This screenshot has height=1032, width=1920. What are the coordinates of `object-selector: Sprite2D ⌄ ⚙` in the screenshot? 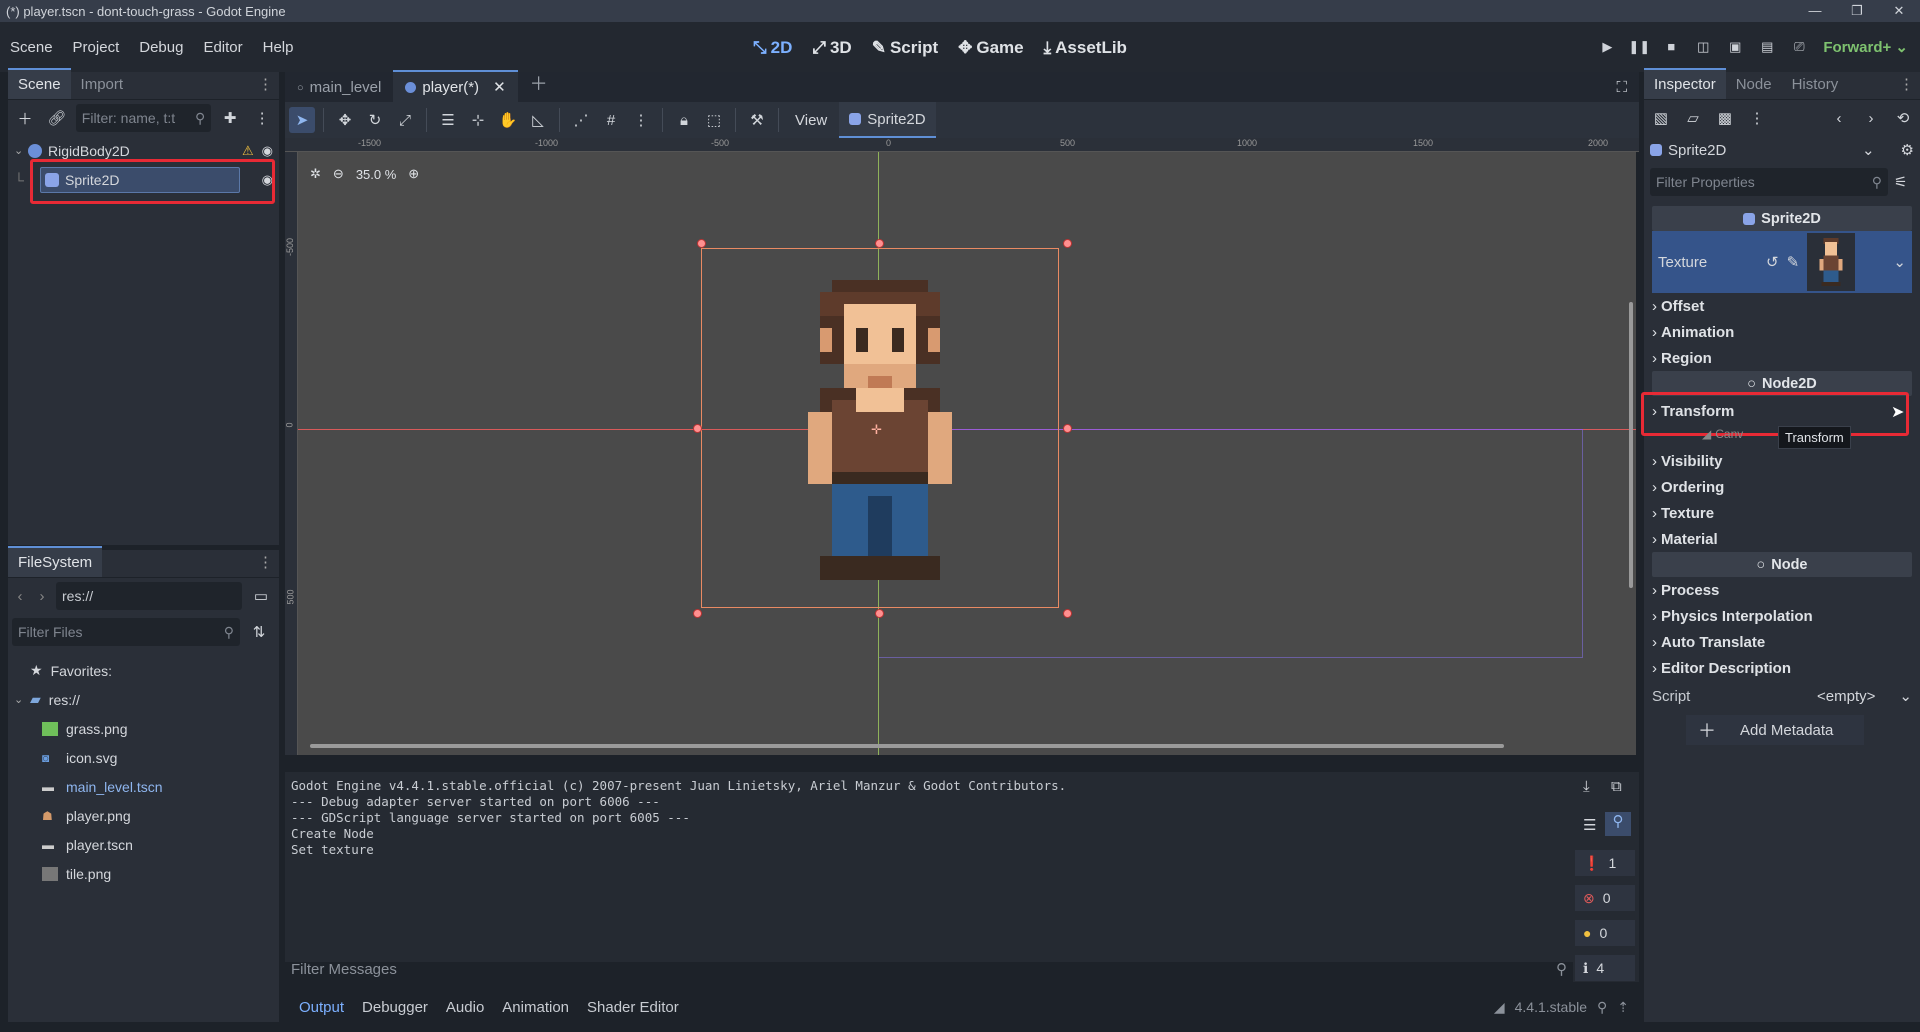 It's located at (1782, 150).